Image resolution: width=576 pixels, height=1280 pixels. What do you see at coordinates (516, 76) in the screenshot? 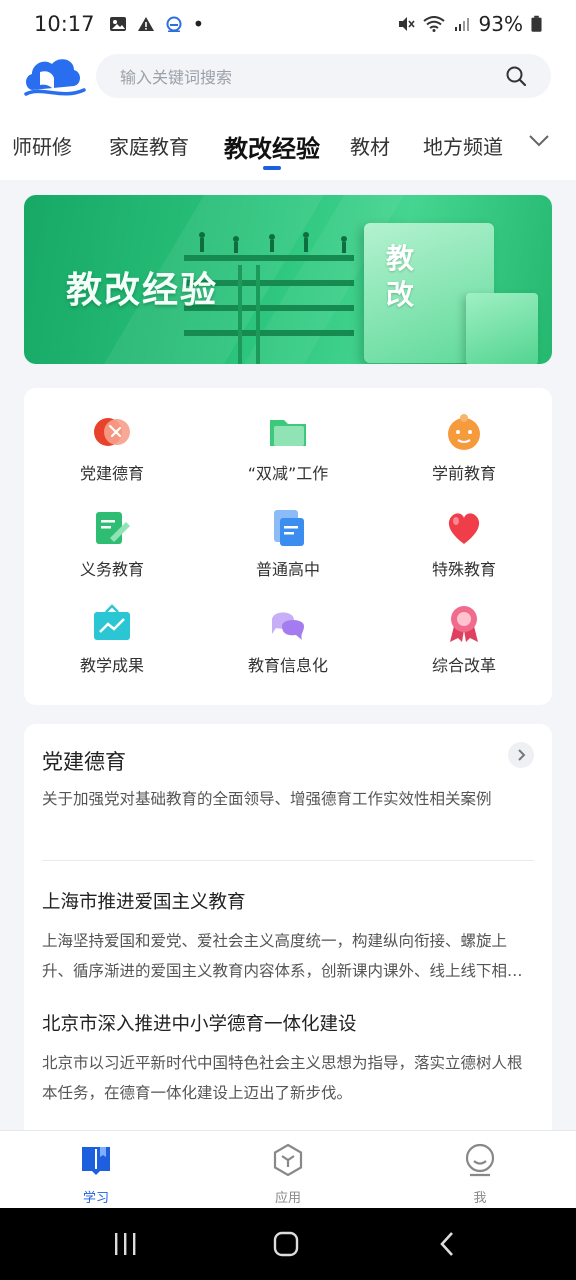
I see `search-icon` at bounding box center [516, 76].